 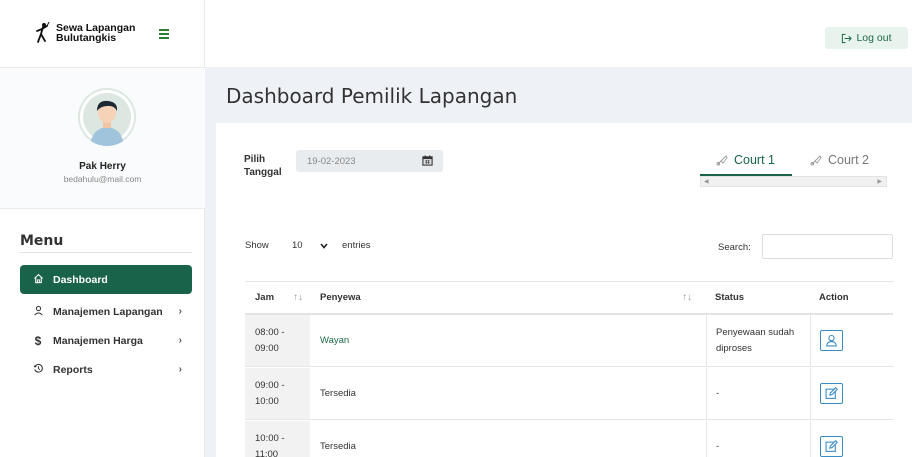 What do you see at coordinates (263, 166) in the screenshot?
I see `date-label: Pilih Tanggal` at bounding box center [263, 166].